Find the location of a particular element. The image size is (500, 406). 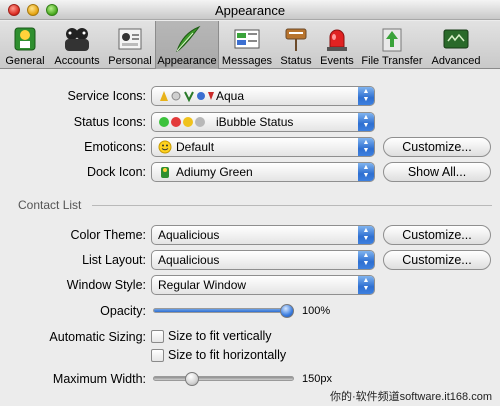

size-fit-vertically-label: Size to fit vertically is located at coordinates (220, 336).